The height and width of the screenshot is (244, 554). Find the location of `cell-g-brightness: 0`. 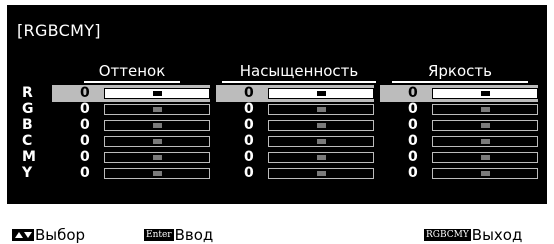

cell-g-brightness: 0 is located at coordinates (459, 109).